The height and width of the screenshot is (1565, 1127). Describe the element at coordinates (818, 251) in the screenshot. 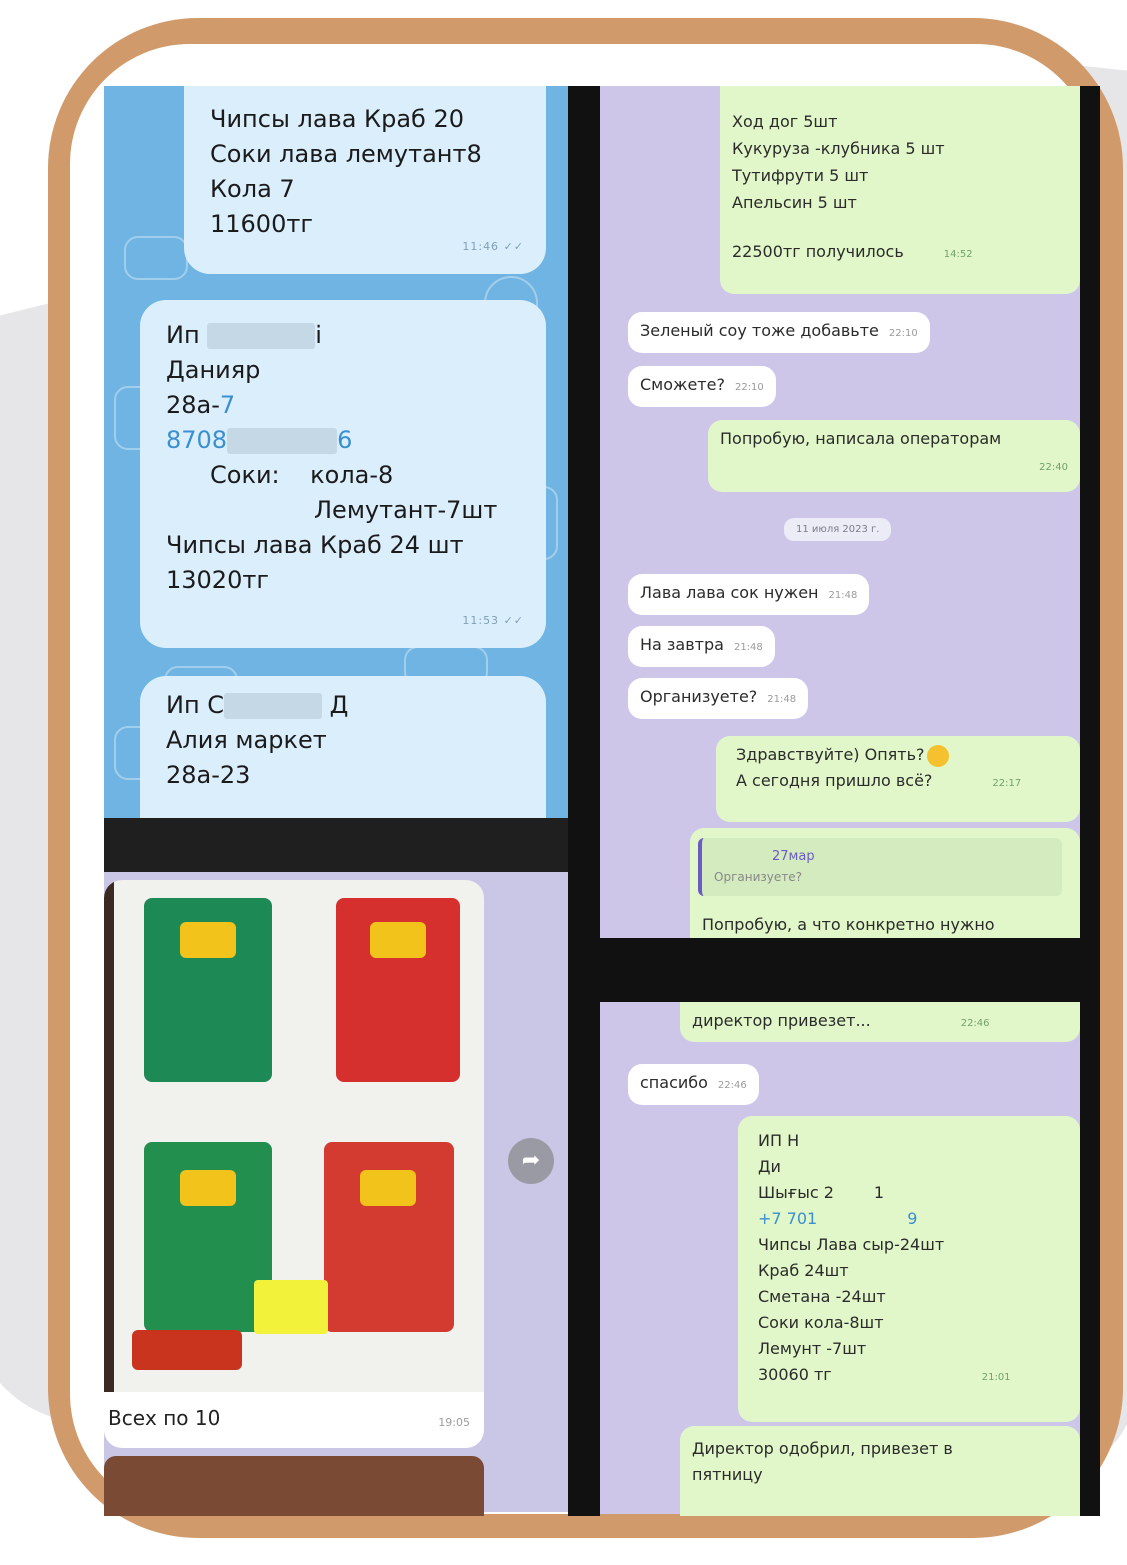

I see `message-text: 22500тг получилось` at that location.